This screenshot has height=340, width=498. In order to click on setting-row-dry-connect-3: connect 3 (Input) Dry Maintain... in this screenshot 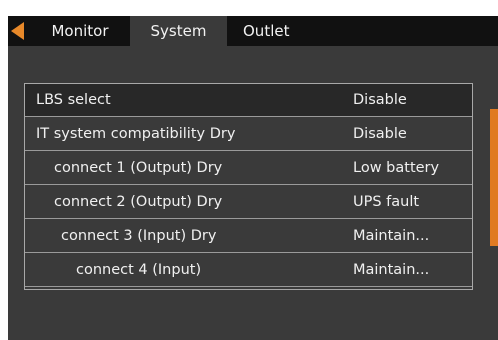, I will do `click(248, 236)`.